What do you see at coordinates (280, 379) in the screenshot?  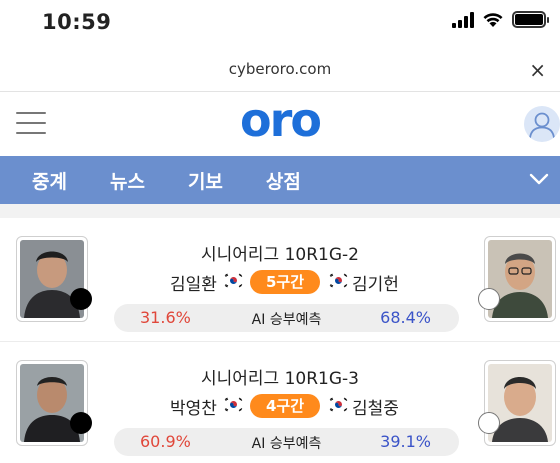 I see `match-title: 시니어리그 10R1G-3` at bounding box center [280, 379].